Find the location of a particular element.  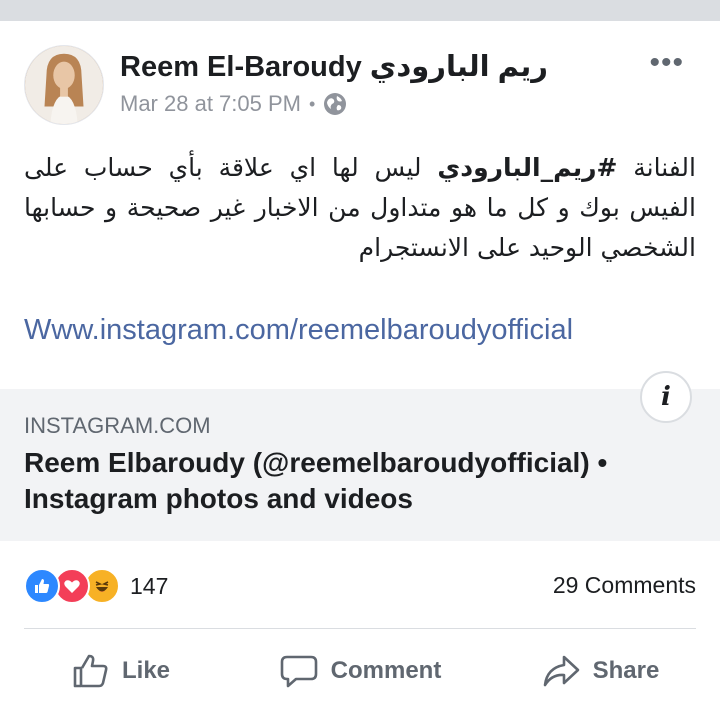

like-reaction-icon is located at coordinates (42, 586).